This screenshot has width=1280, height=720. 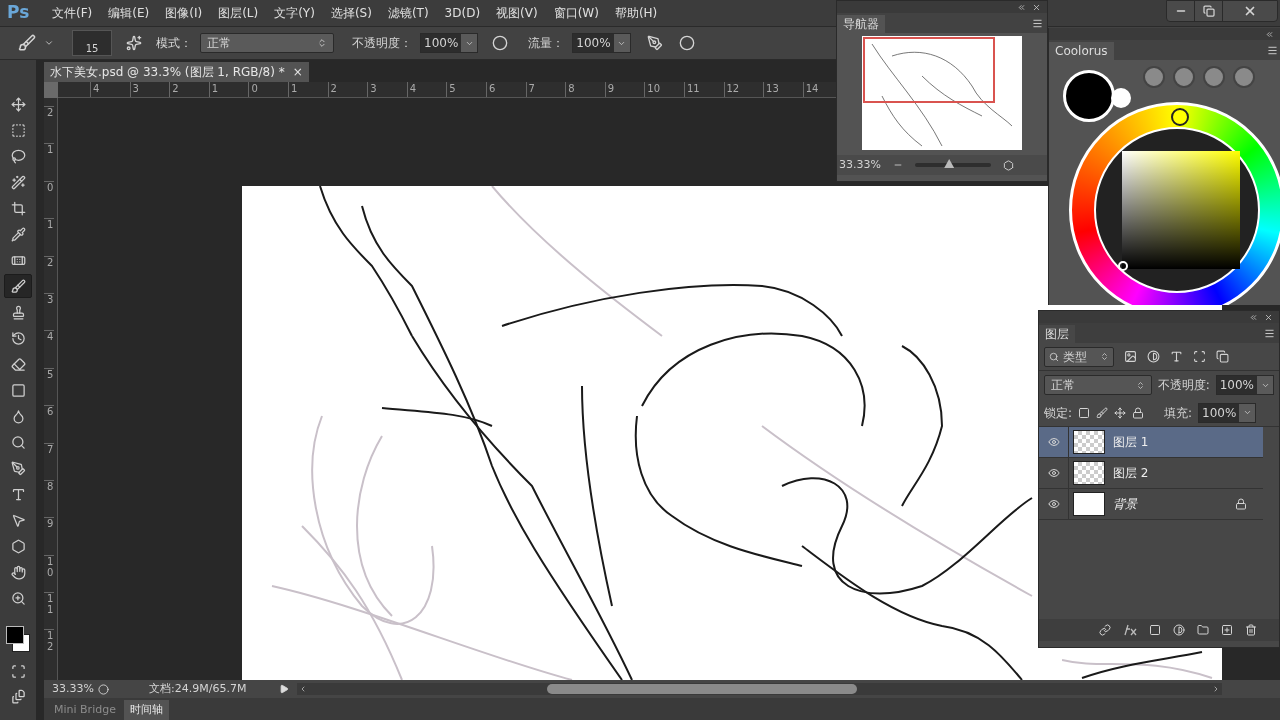 I want to click on panel-tab: 图层, so click(x=1057, y=334).